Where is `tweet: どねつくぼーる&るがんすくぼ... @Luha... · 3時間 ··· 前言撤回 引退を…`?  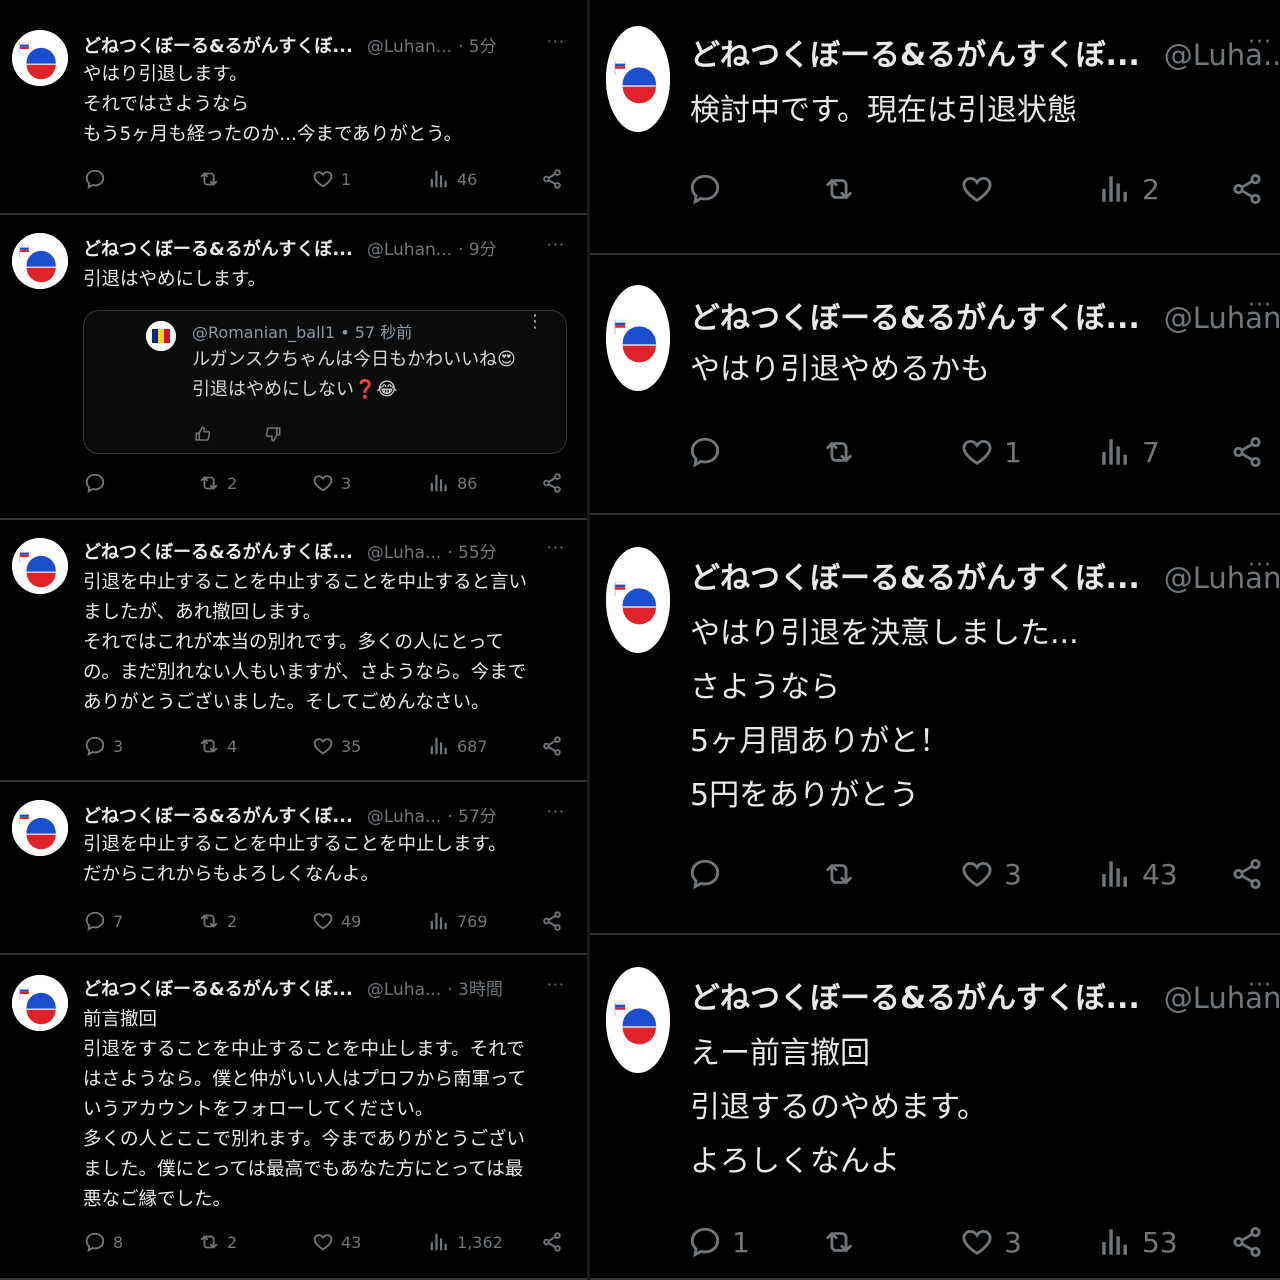 tweet: どねつくぼーる&るがんすくぼ... @Luha... · 3時間 ··· 前言撤回 引退を… is located at coordinates (293, 1117).